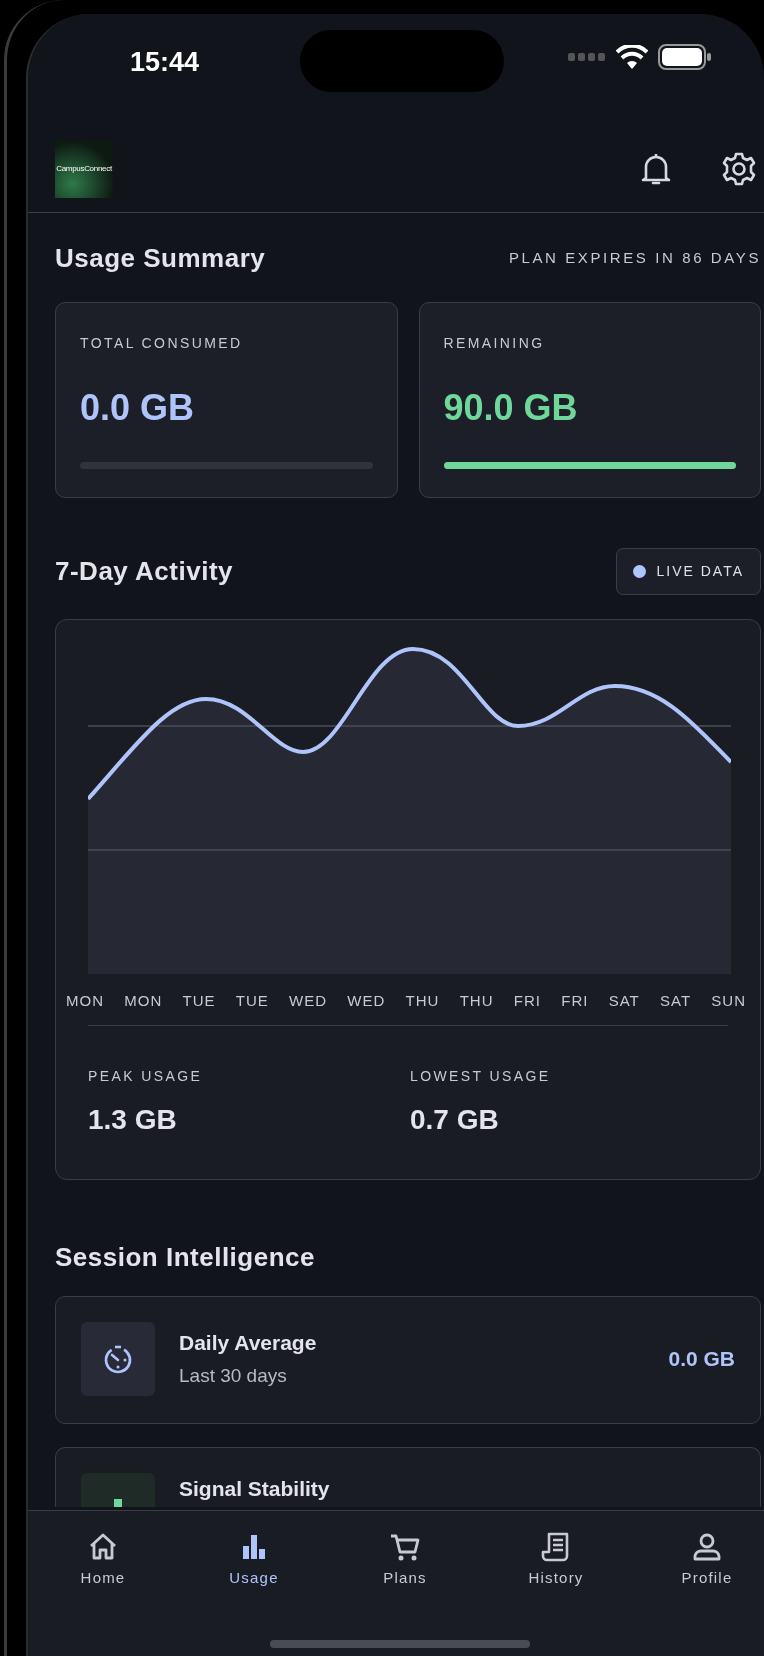 Image resolution: width=764 pixels, height=1656 pixels. Describe the element at coordinates (701, 1359) in the screenshot. I see `session-value: 0.0 GB` at that location.